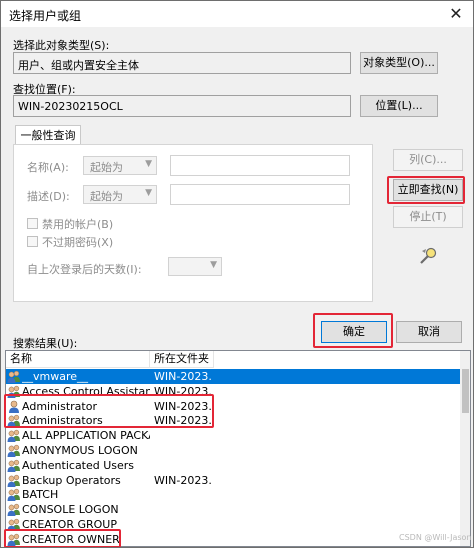  Describe the element at coordinates (55, 376) in the screenshot. I see `row-name: __vmware__` at that location.